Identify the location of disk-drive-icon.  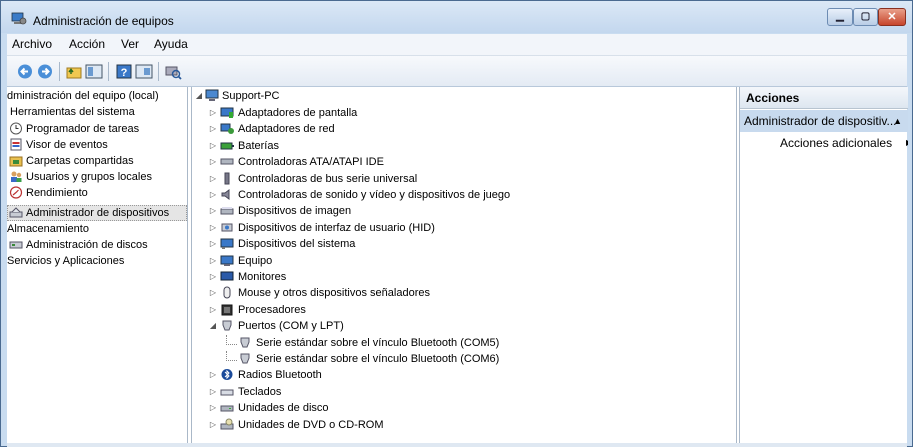
(227, 408).